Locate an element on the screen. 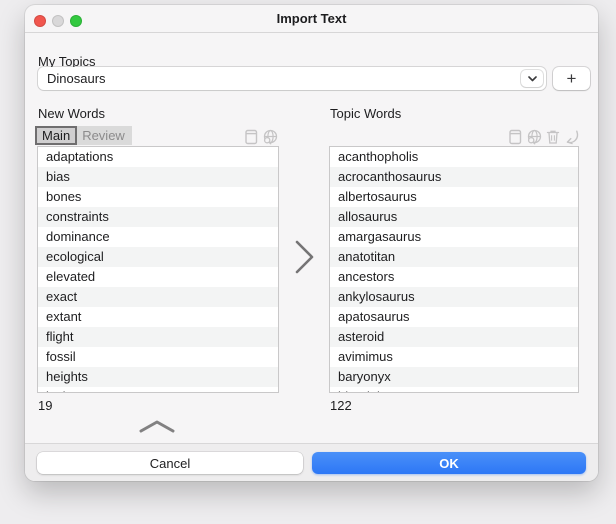 This screenshot has width=616, height=524. list-item: anatotitan is located at coordinates (454, 257).